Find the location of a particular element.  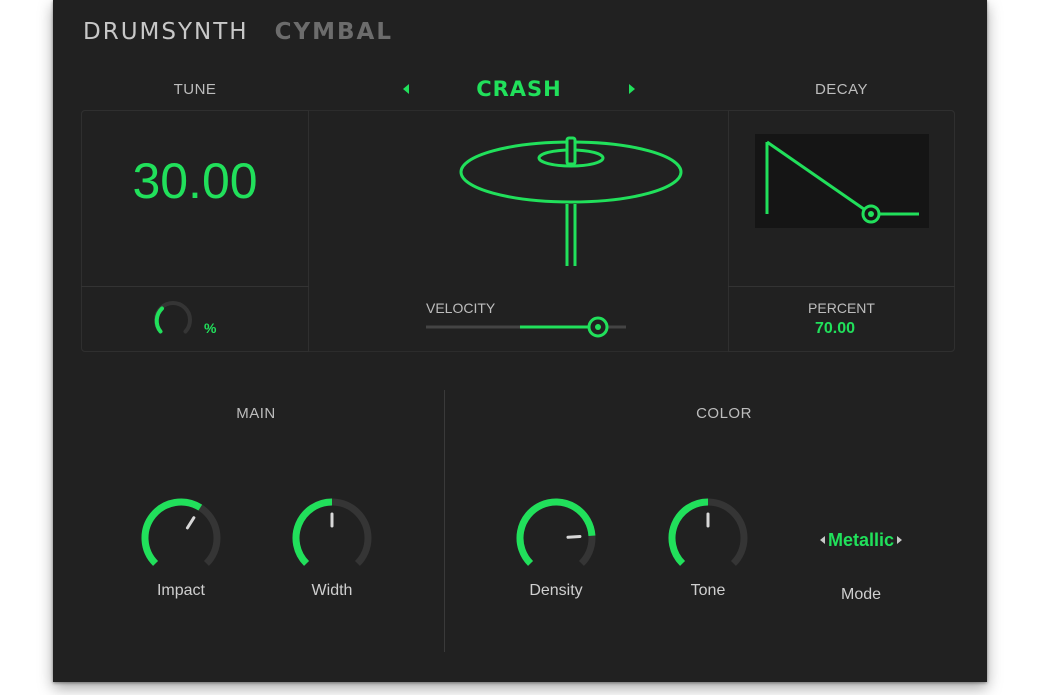

cymbal-icon is located at coordinates (571, 201).